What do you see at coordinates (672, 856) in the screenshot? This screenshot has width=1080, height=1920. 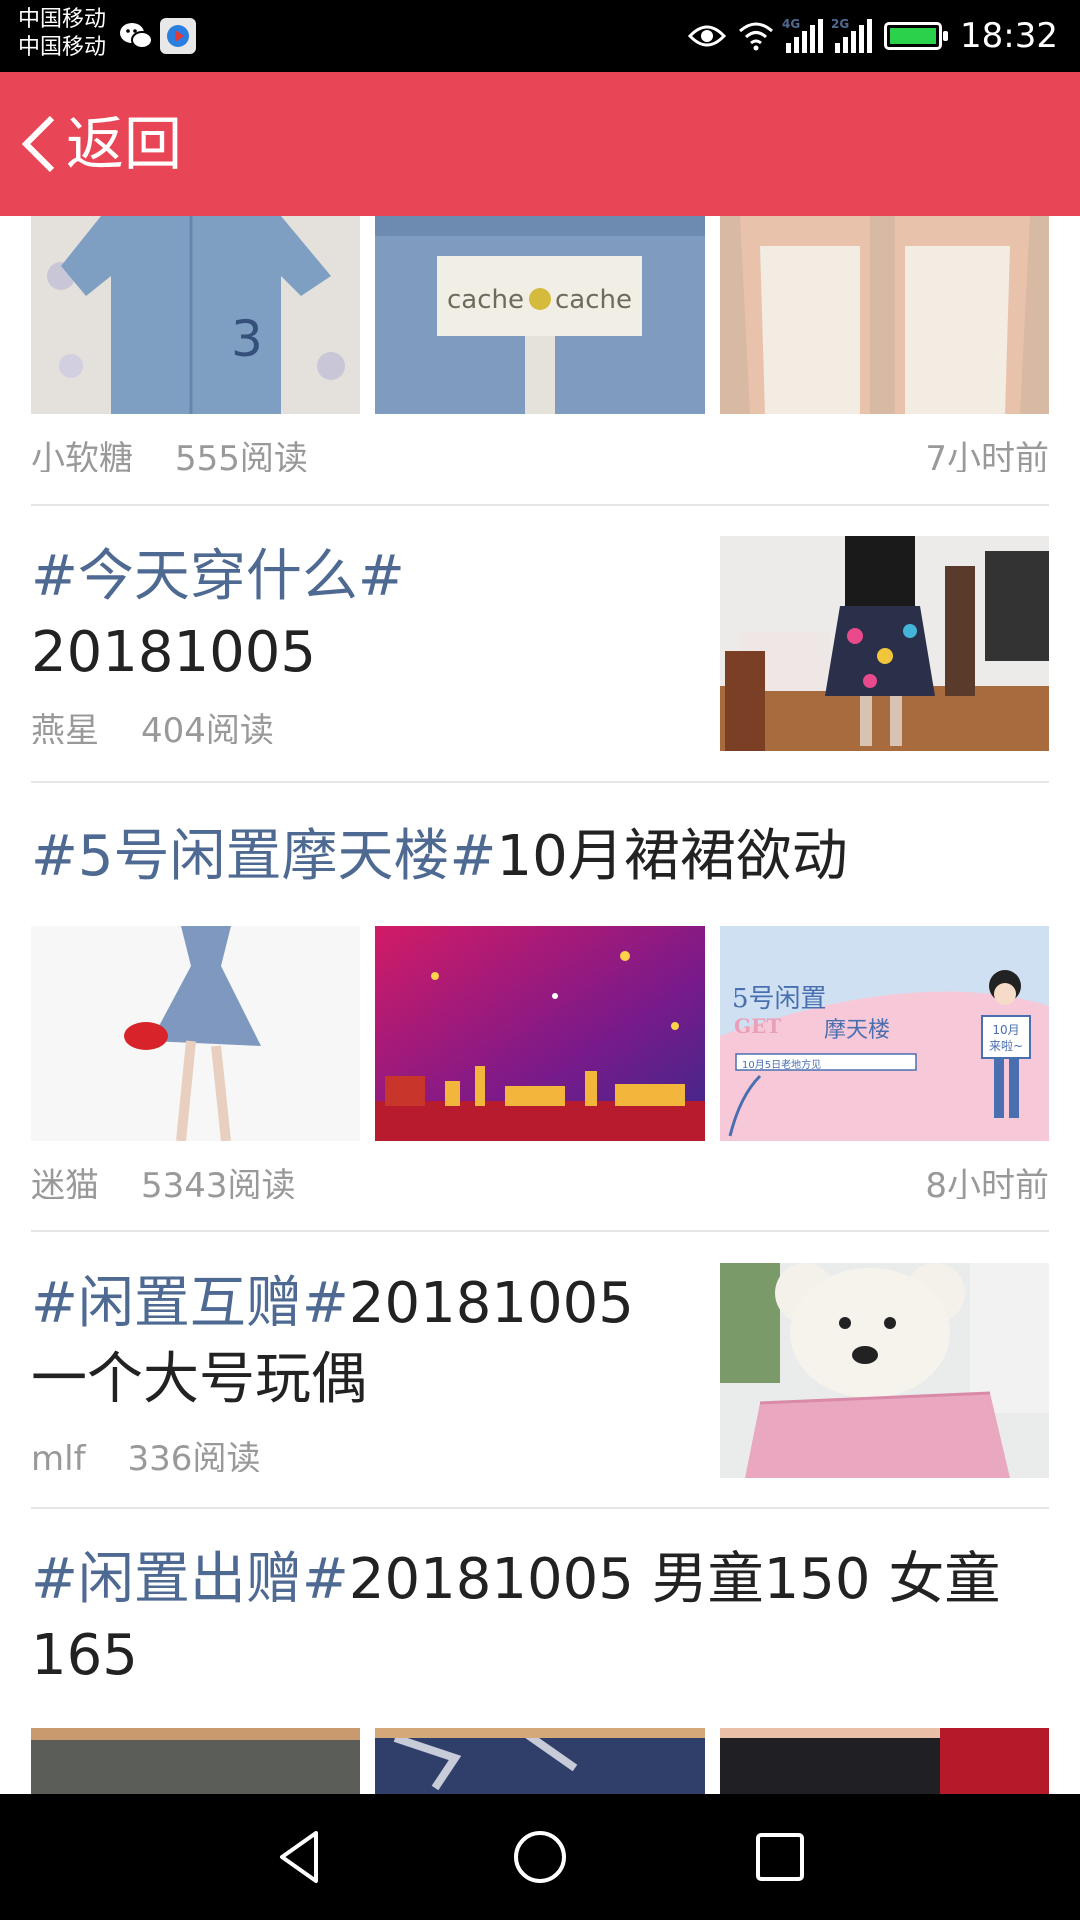 I see `title-text: 10月裙裙欲动` at bounding box center [672, 856].